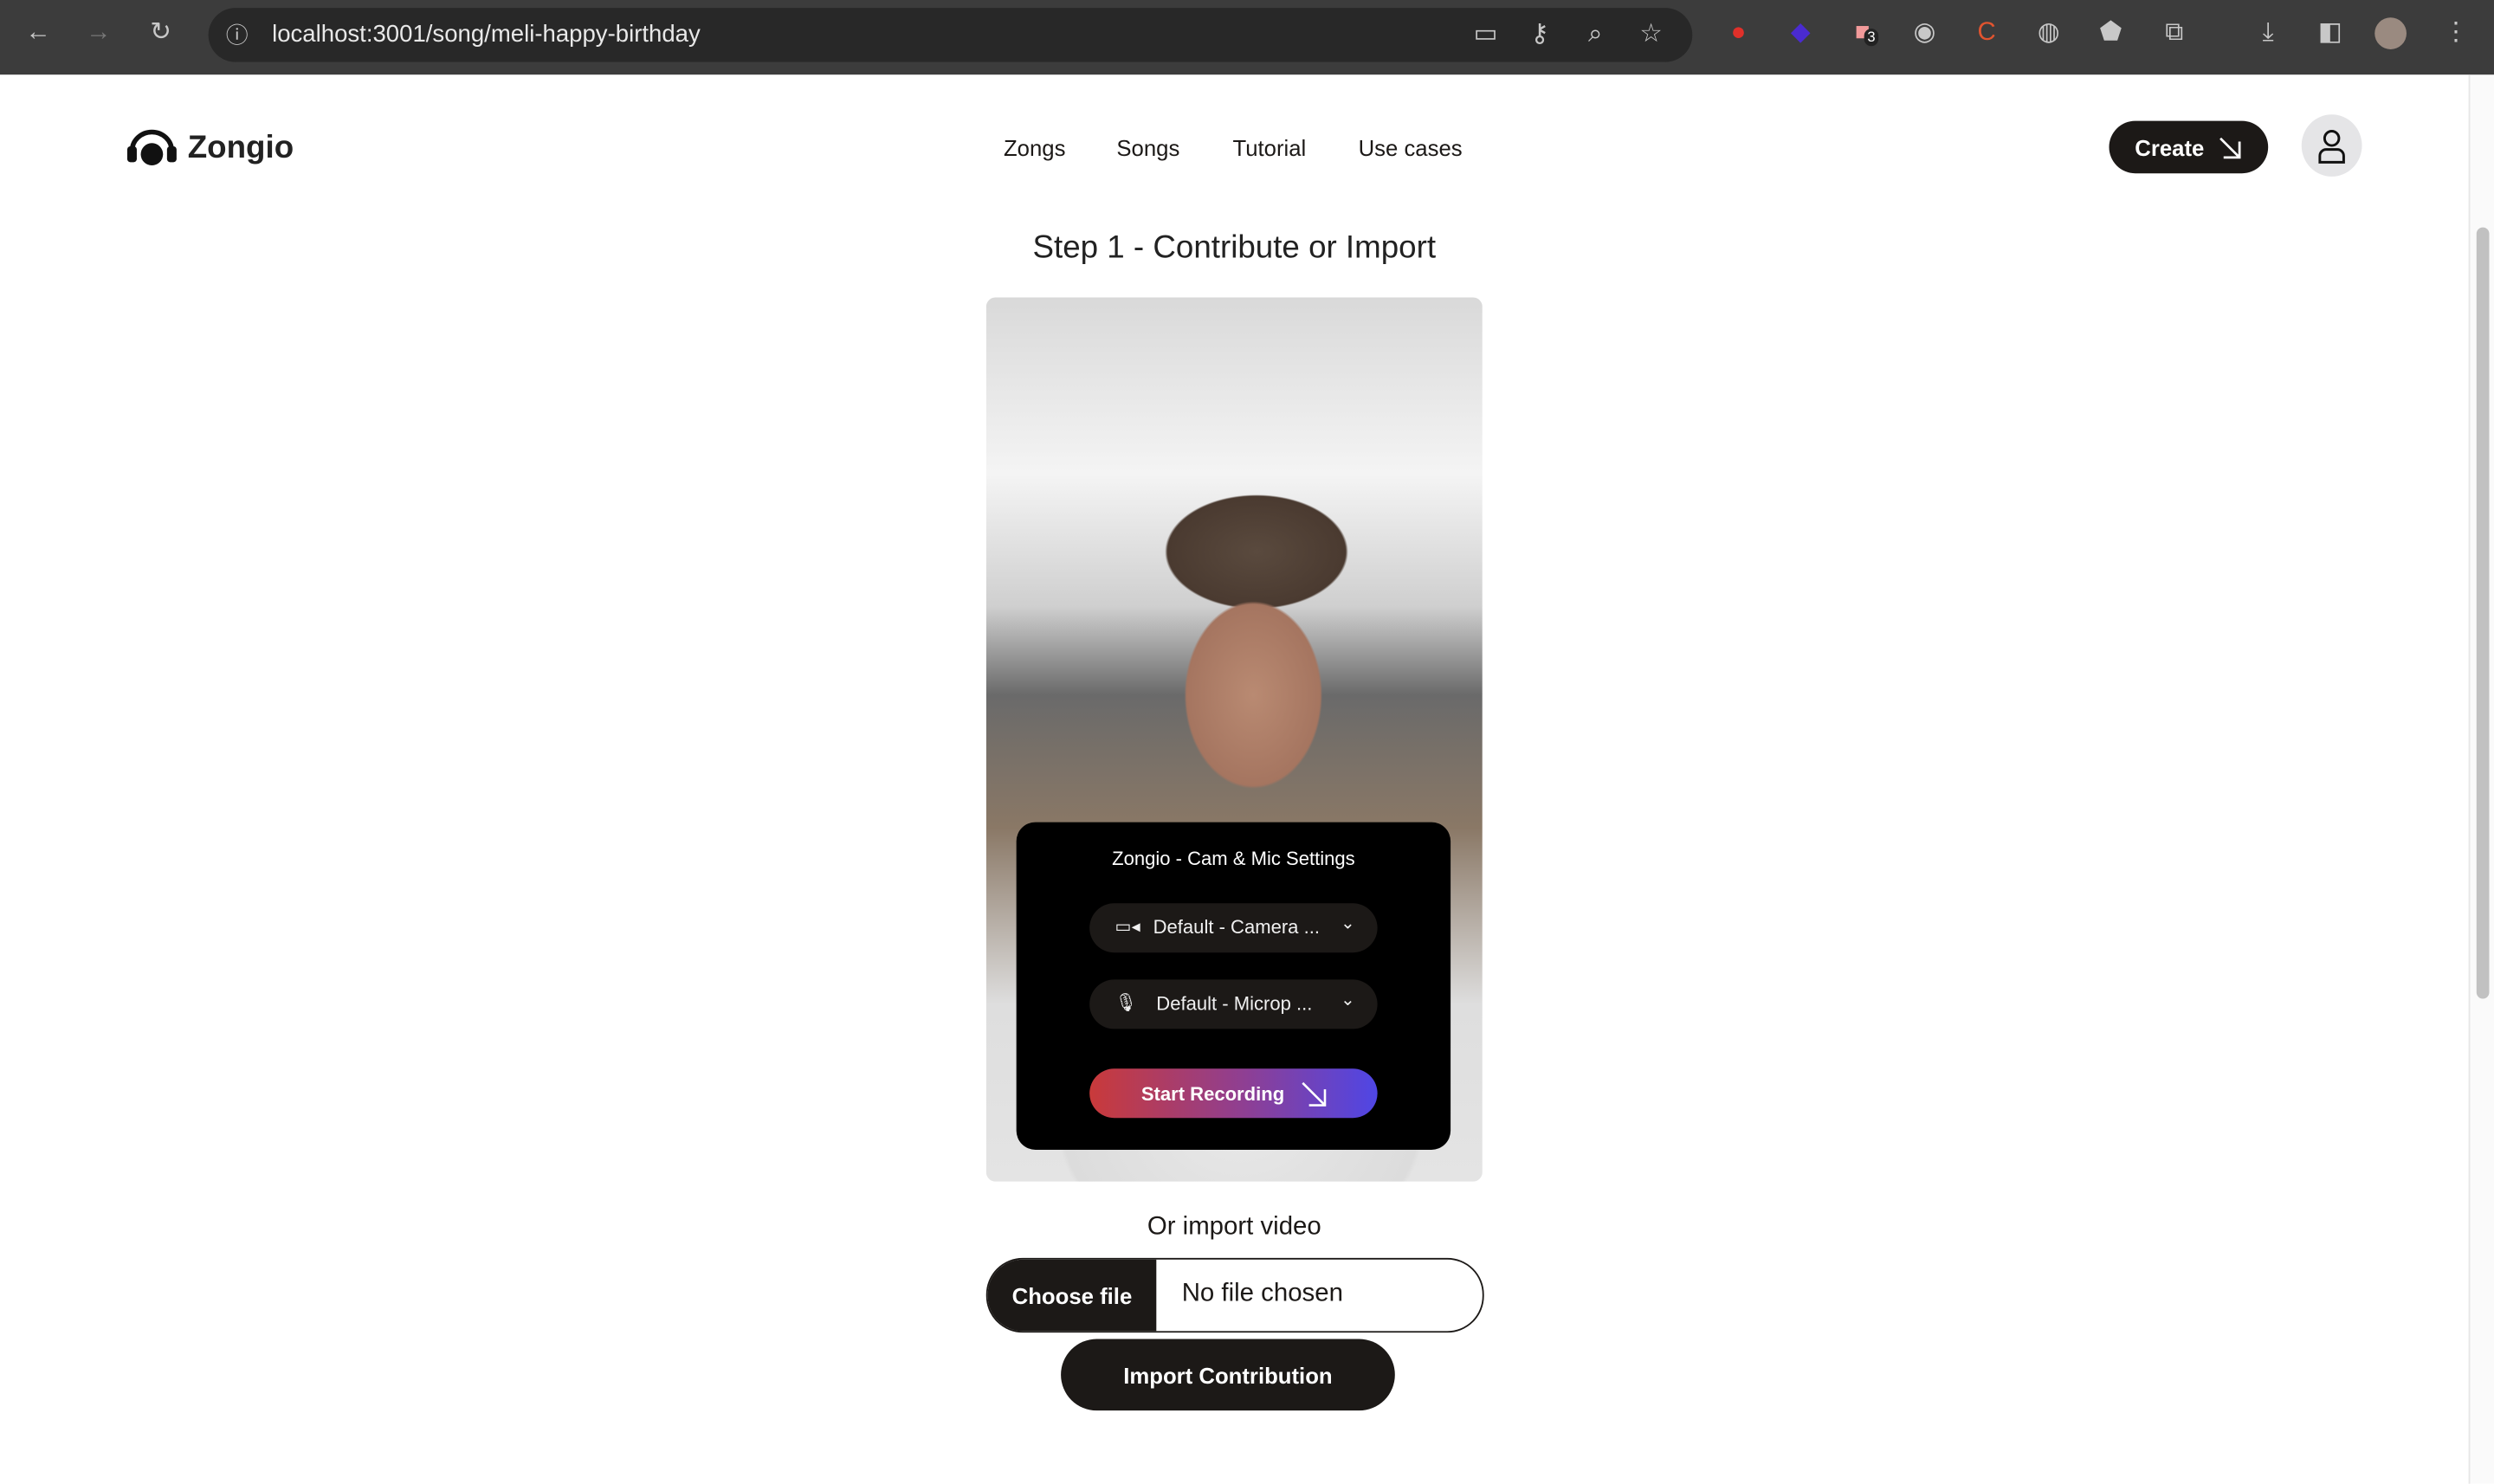  Describe the element at coordinates (2049, 33) in the screenshot. I see `globe-icon: ◍` at that location.